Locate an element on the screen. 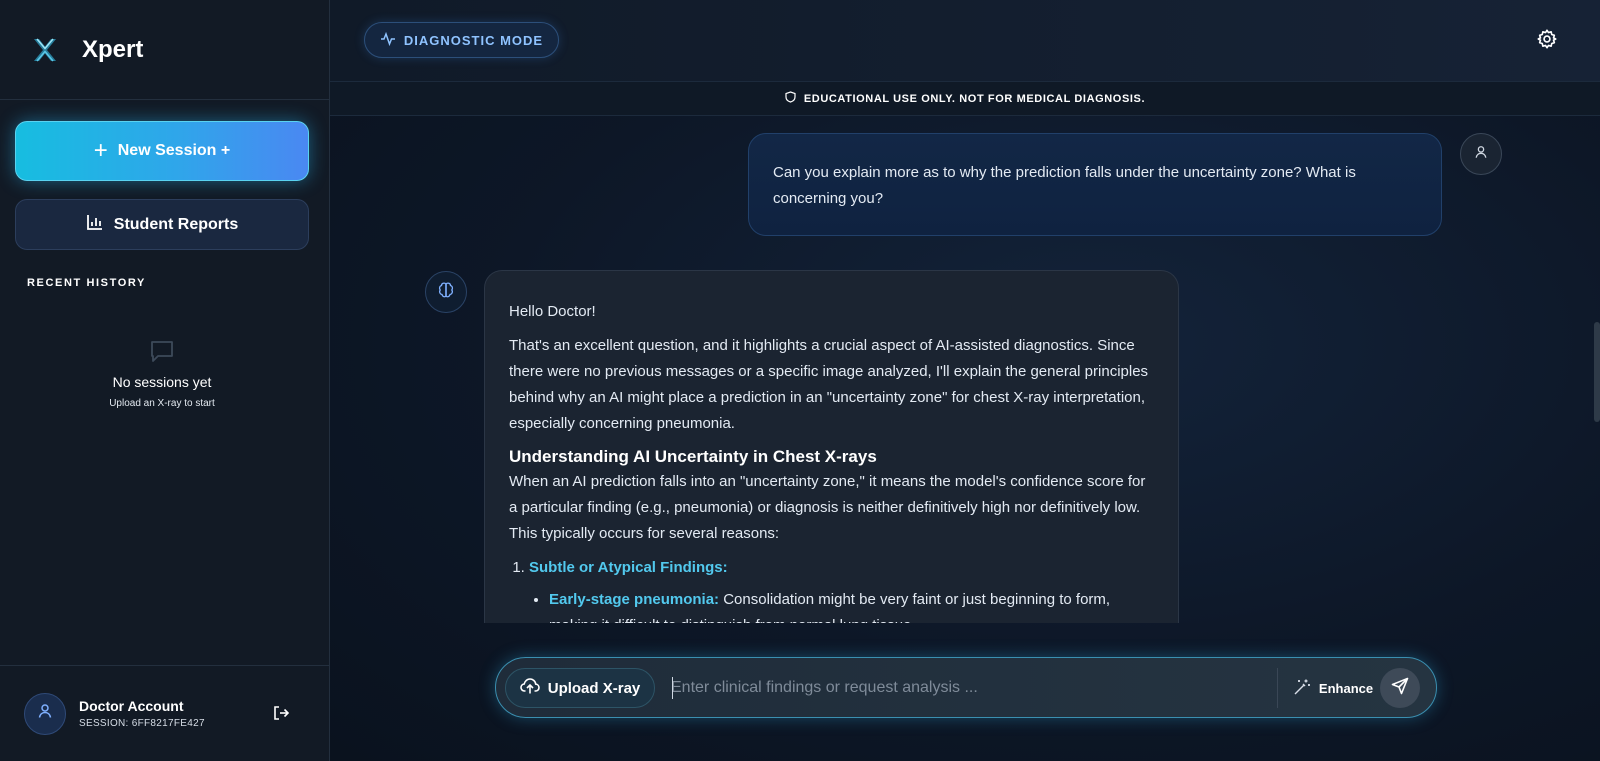  diagnostic-mode-badge: DIAGNOSTIC MODE is located at coordinates (461, 40).